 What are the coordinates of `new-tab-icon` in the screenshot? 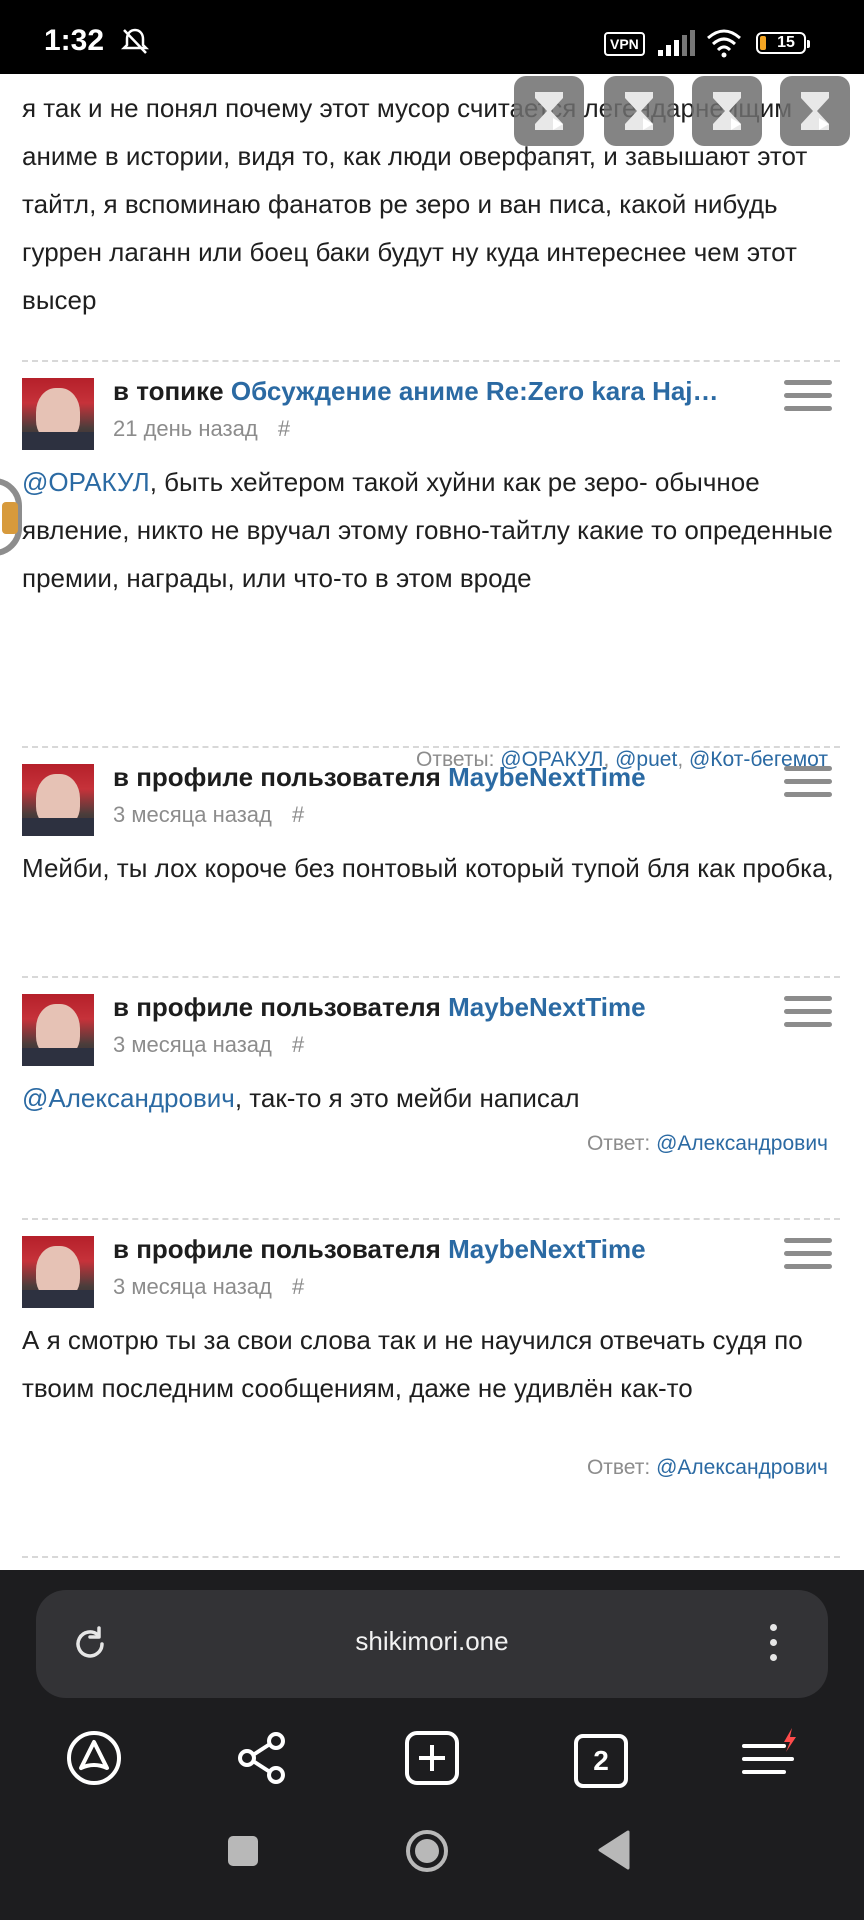 It's located at (432, 1758).